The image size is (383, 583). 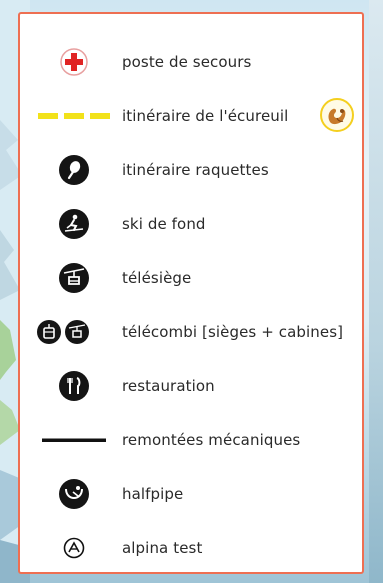 I want to click on legend-item-squirrel-trail: itinéraire de l'écureuil, so click(x=191, y=116).